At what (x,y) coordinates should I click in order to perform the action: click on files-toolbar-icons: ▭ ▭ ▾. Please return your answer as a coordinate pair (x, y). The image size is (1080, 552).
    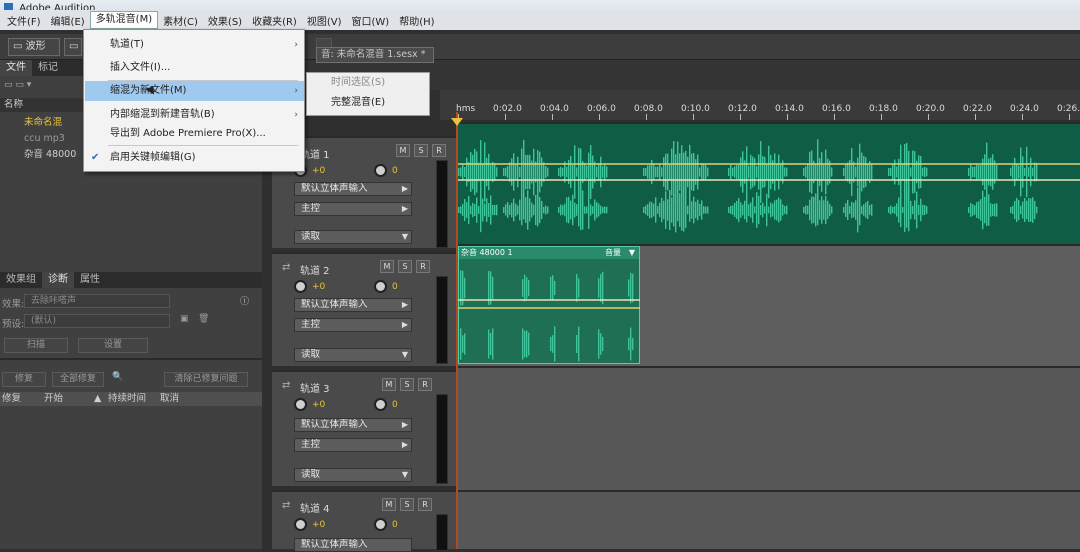
    Looking at the image, I should click on (39, 87).